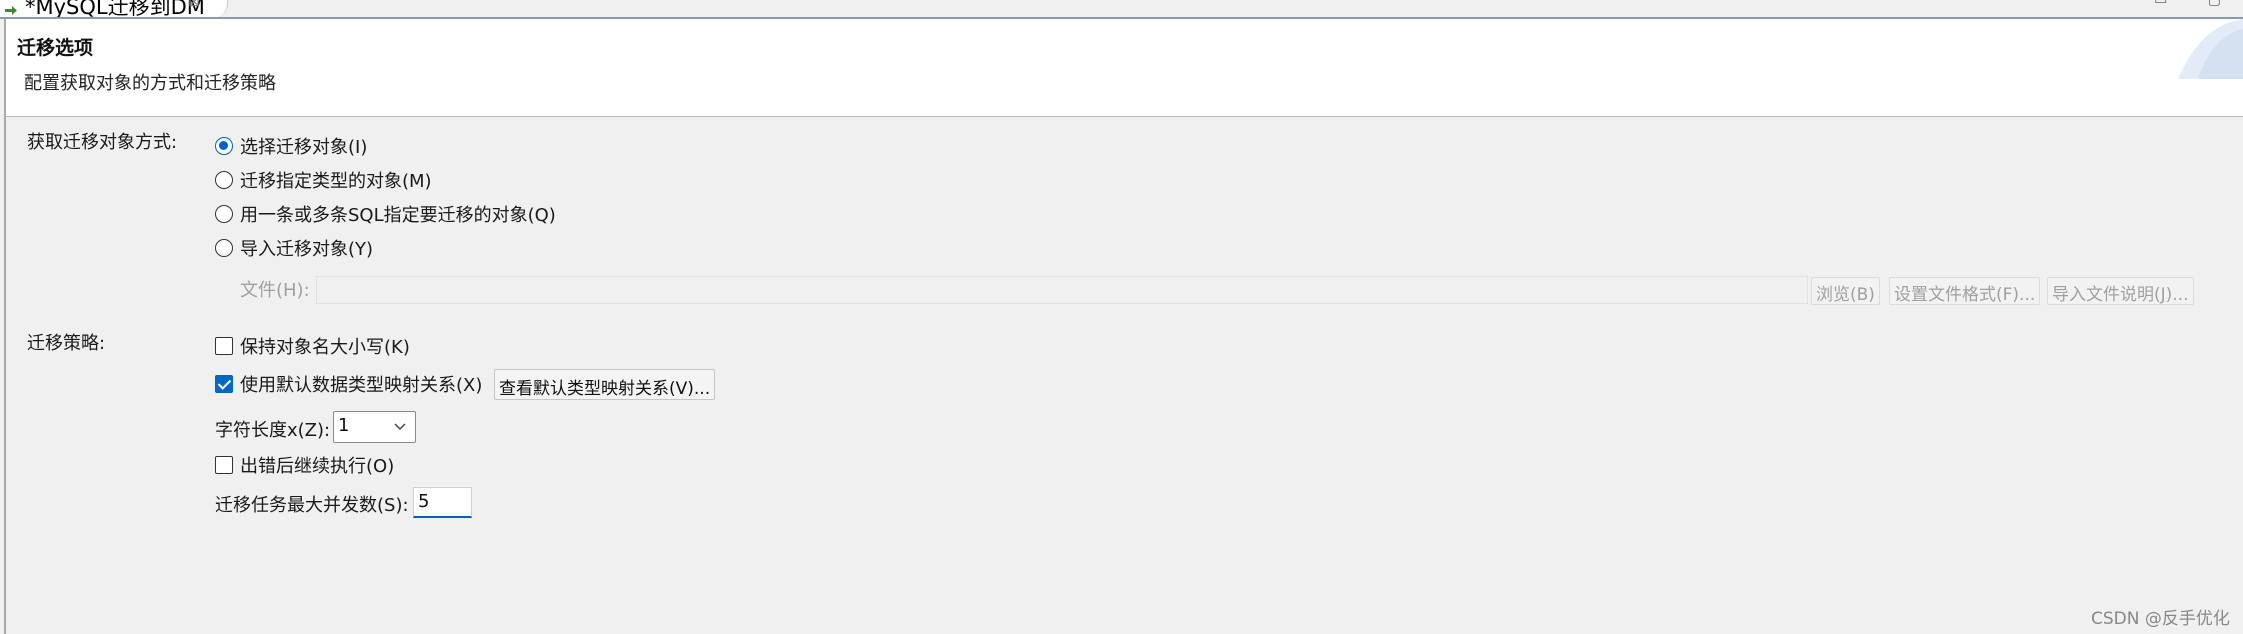  What do you see at coordinates (275, 290) in the screenshot?
I see `file-label: 文件(H):` at bounding box center [275, 290].